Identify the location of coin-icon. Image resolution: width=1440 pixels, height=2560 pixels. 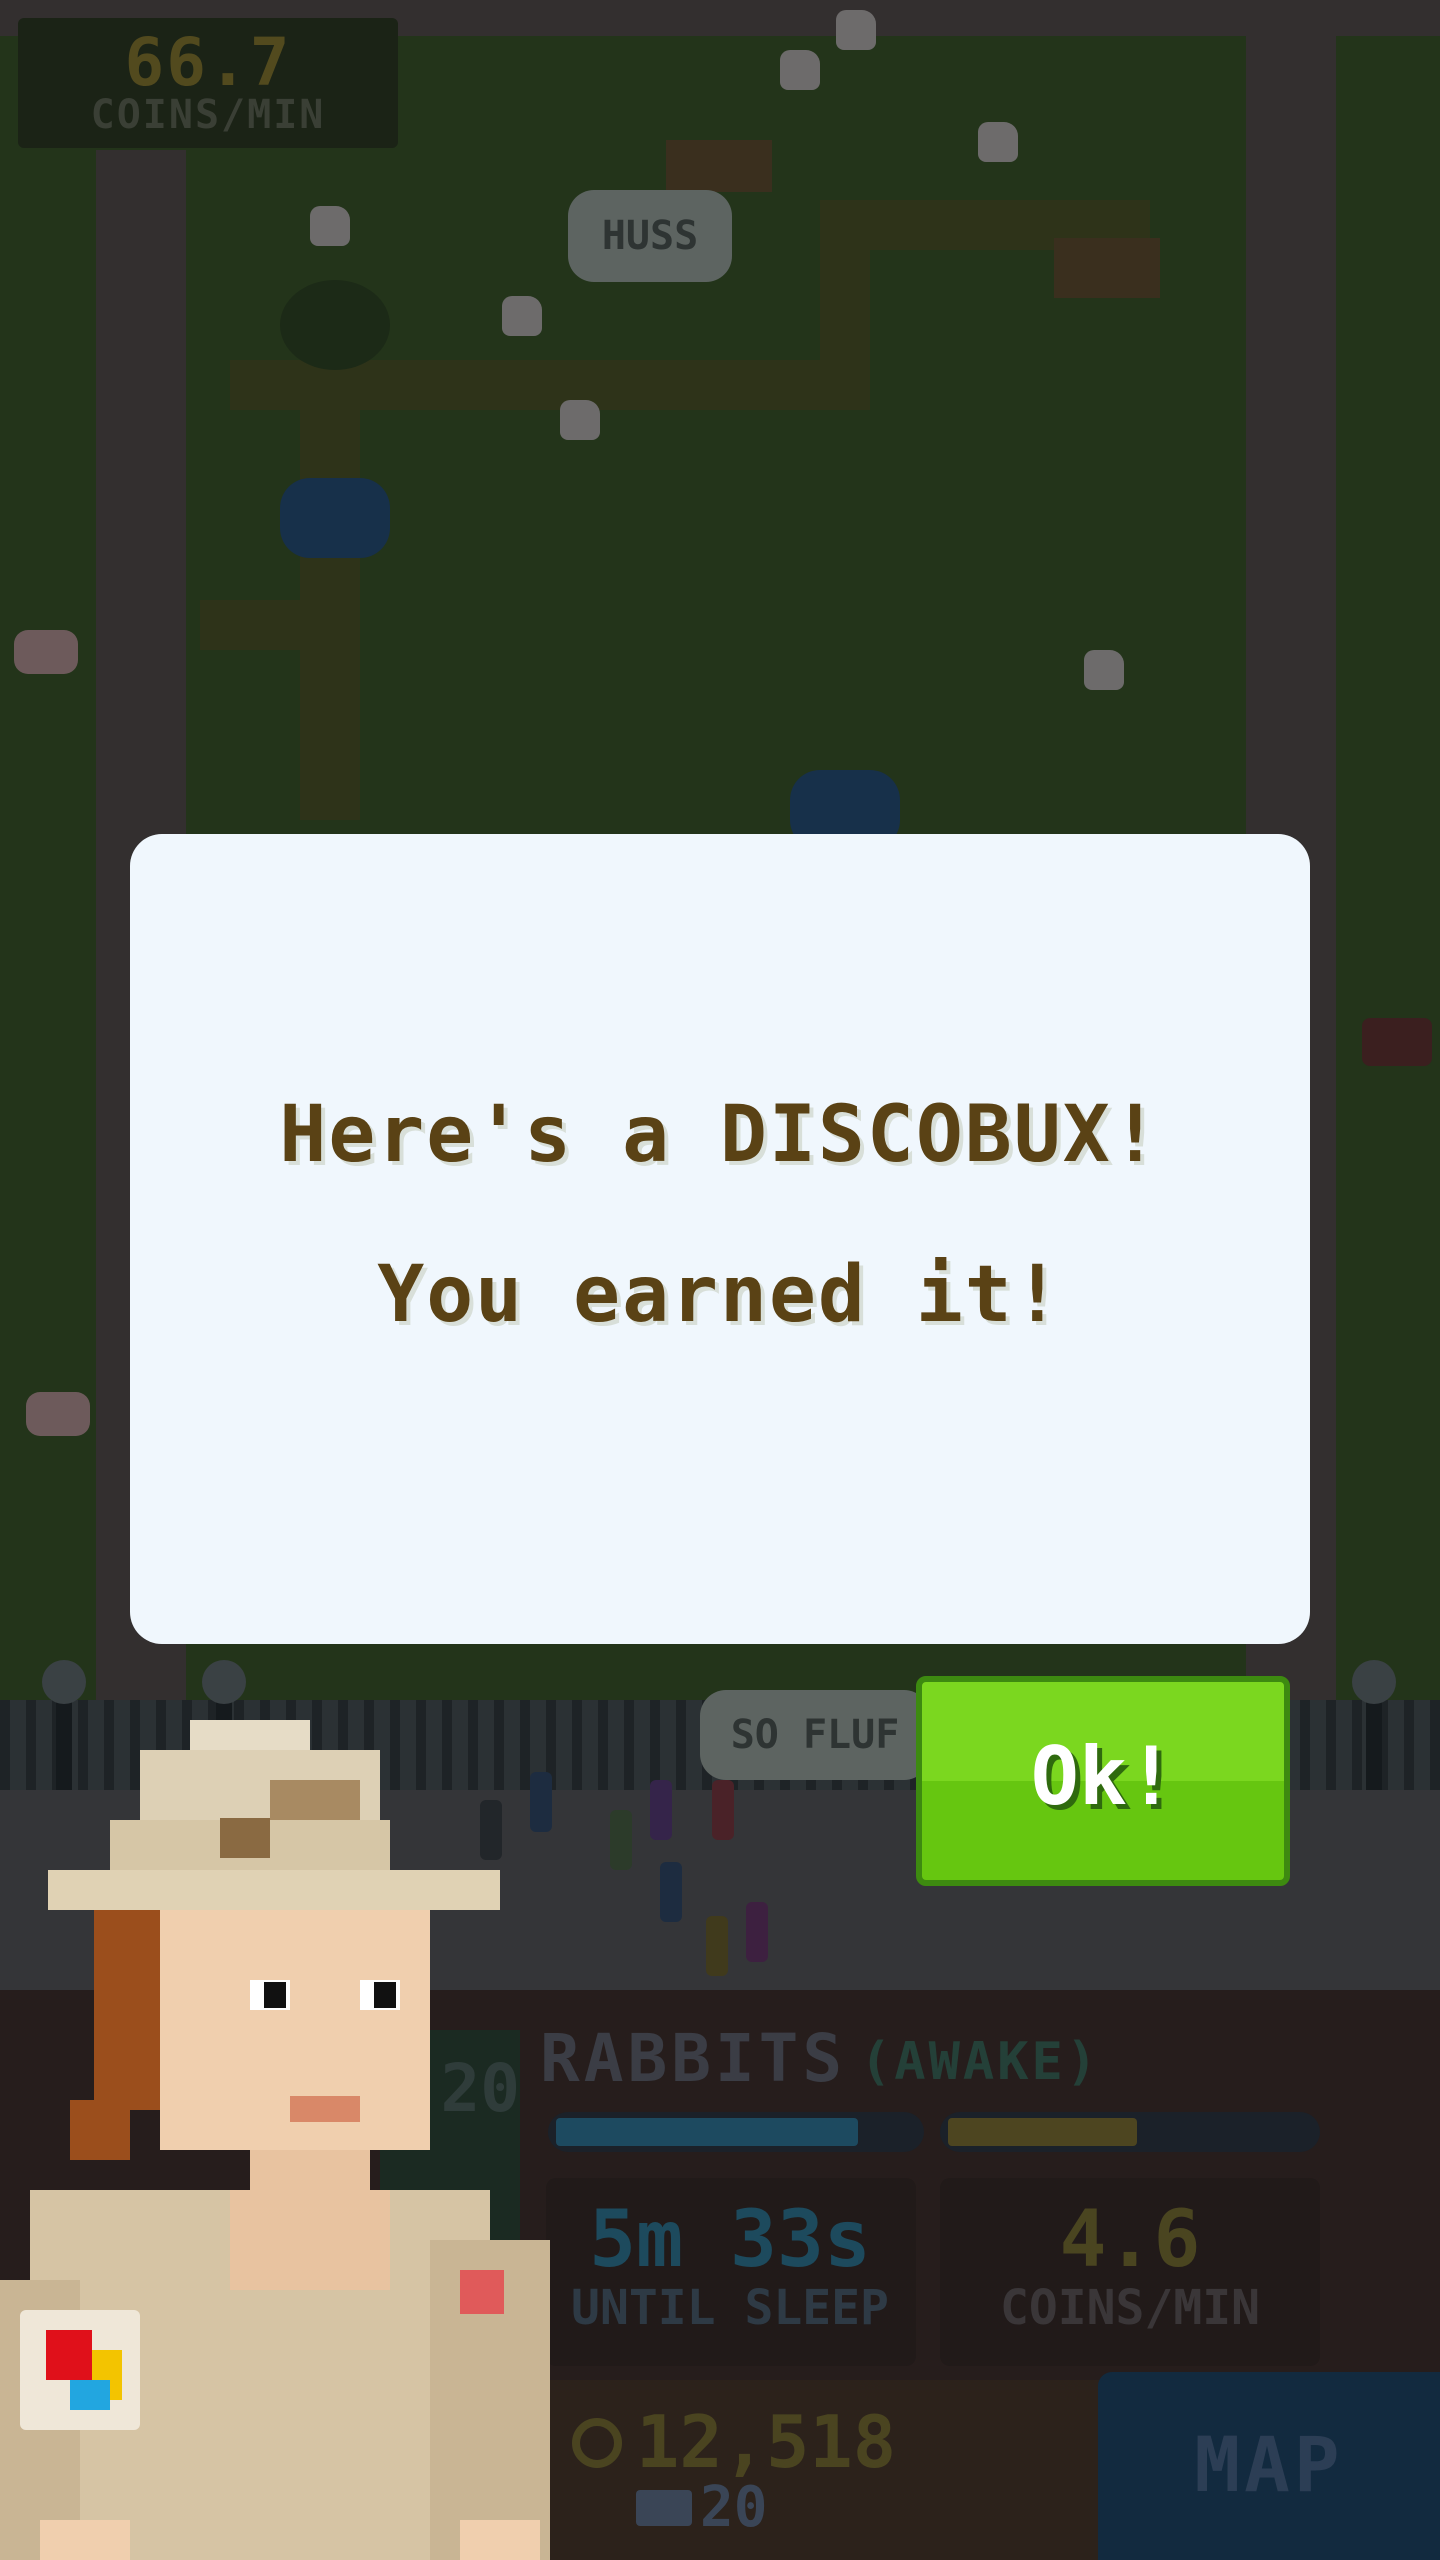
(597, 2443).